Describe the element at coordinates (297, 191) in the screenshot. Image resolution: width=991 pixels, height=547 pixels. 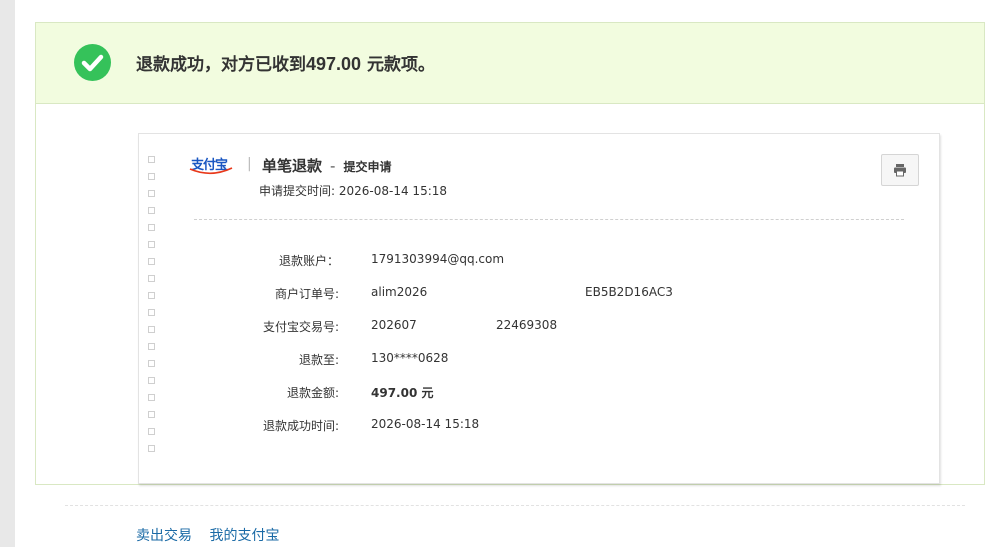
I see `submit-time-label: 申请提交时间:` at that location.